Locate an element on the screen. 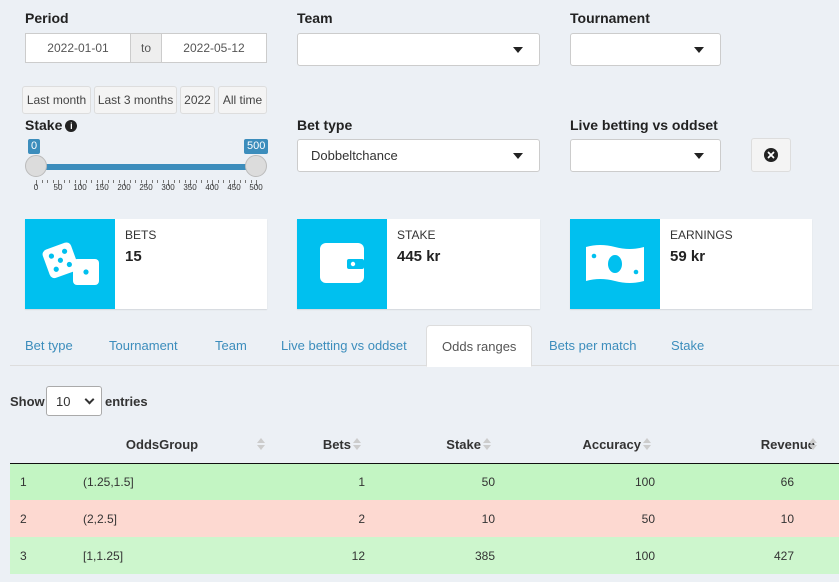 This screenshot has height=582, width=839. chevron-down-icon is located at coordinates (89, 399).